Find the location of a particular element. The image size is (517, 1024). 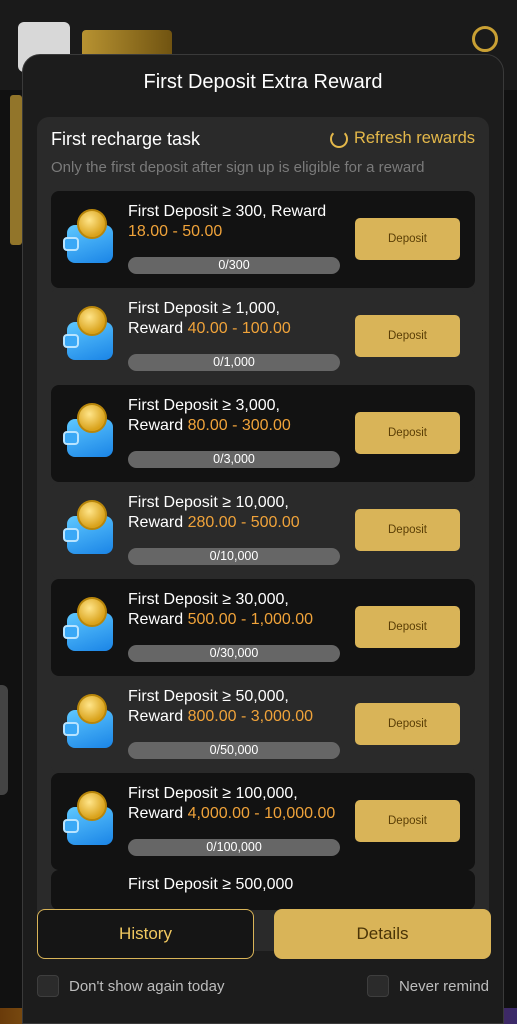

refresh-rewards-button: Refresh rewards is located at coordinates (402, 138).